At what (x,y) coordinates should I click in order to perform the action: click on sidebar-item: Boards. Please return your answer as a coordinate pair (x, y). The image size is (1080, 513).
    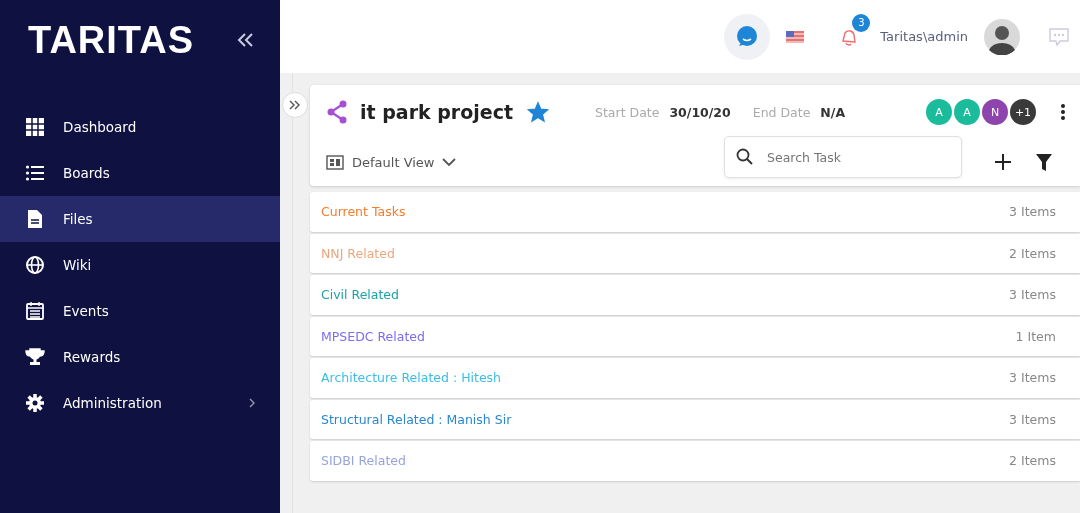
    Looking at the image, I should click on (140, 173).